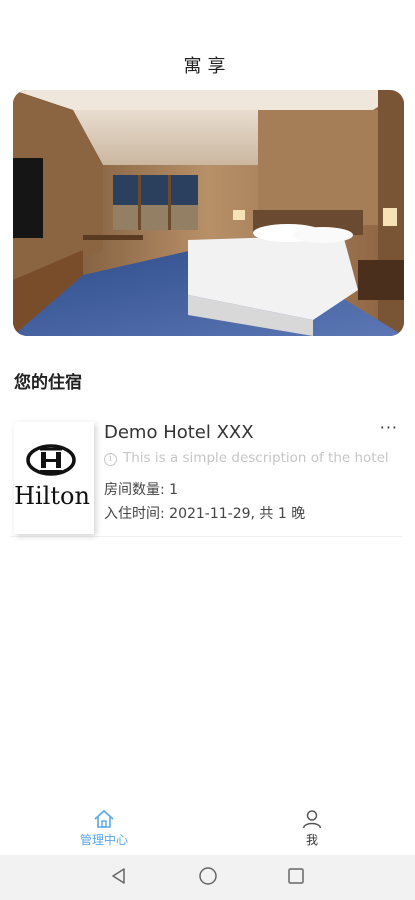 Image resolution: width=415 pixels, height=900 pixels. I want to click on recents-icon, so click(296, 876).